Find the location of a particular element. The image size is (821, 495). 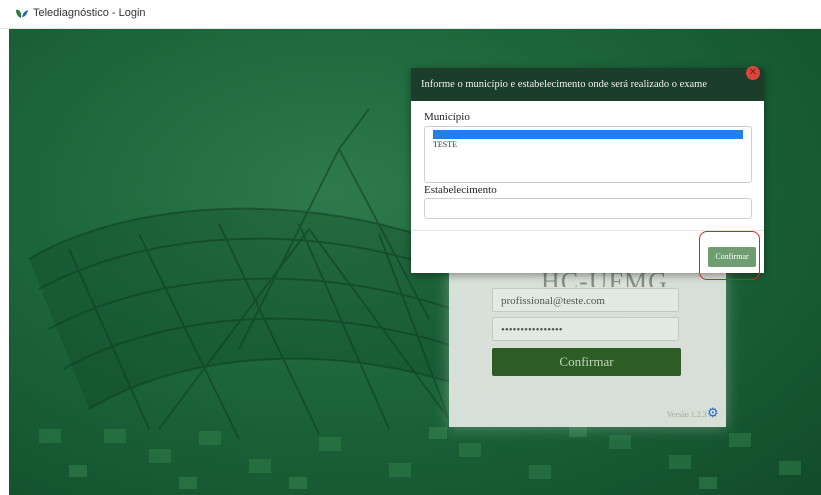

municipio-option-selected is located at coordinates (588, 134).